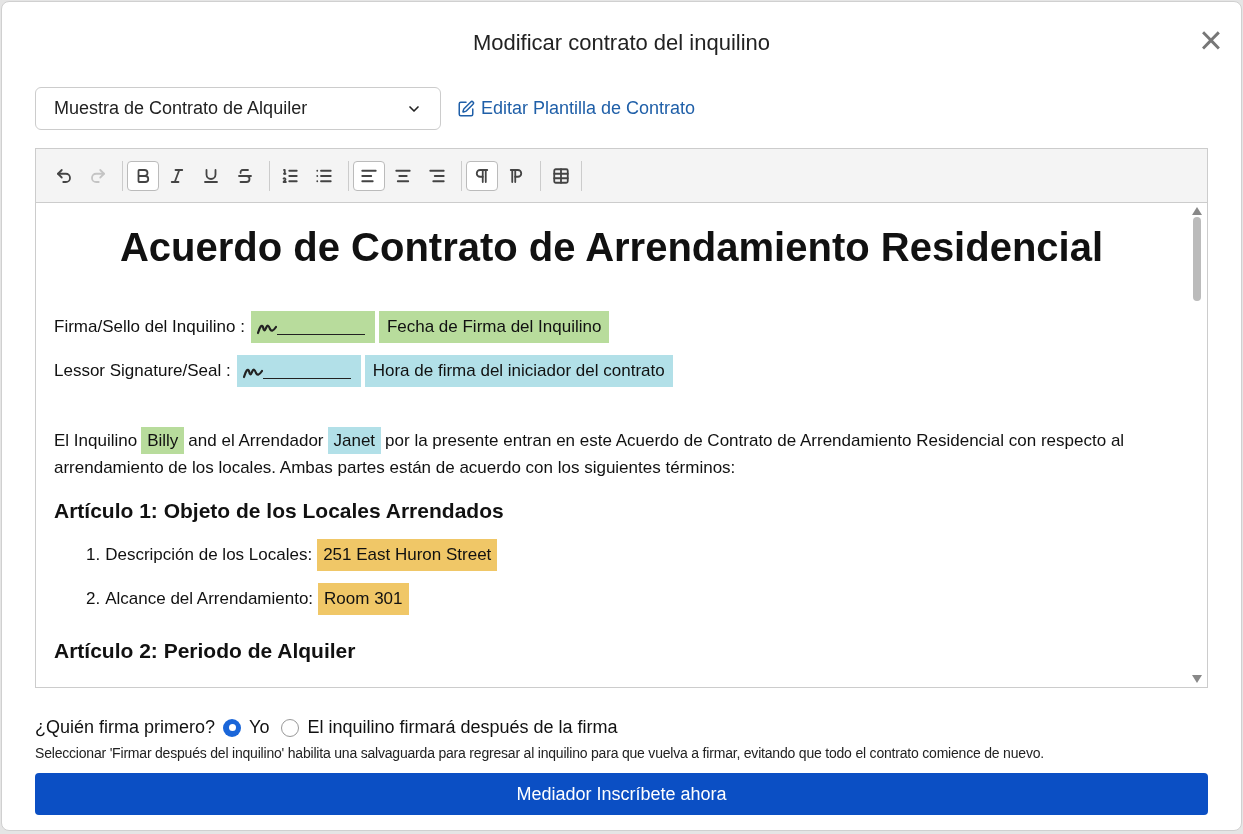 The image size is (1243, 834). Describe the element at coordinates (516, 175) in the screenshot. I see `right-to-left-icon` at that location.